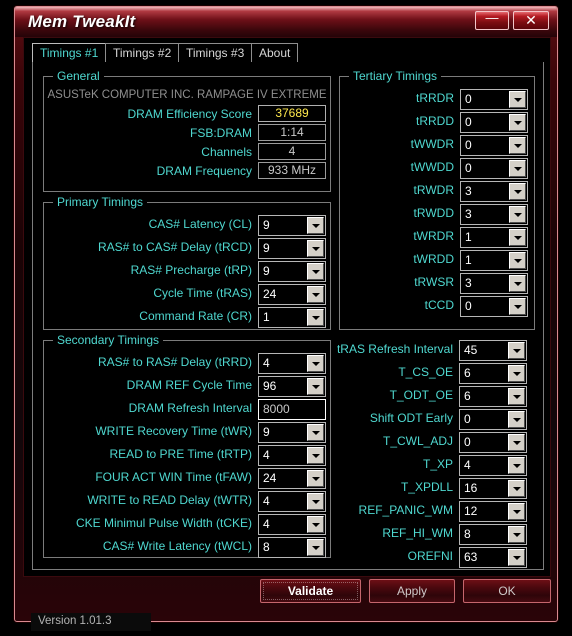 The image size is (572, 636). Describe the element at coordinates (266, 501) in the screenshot. I see `combo-value: 4` at that location.